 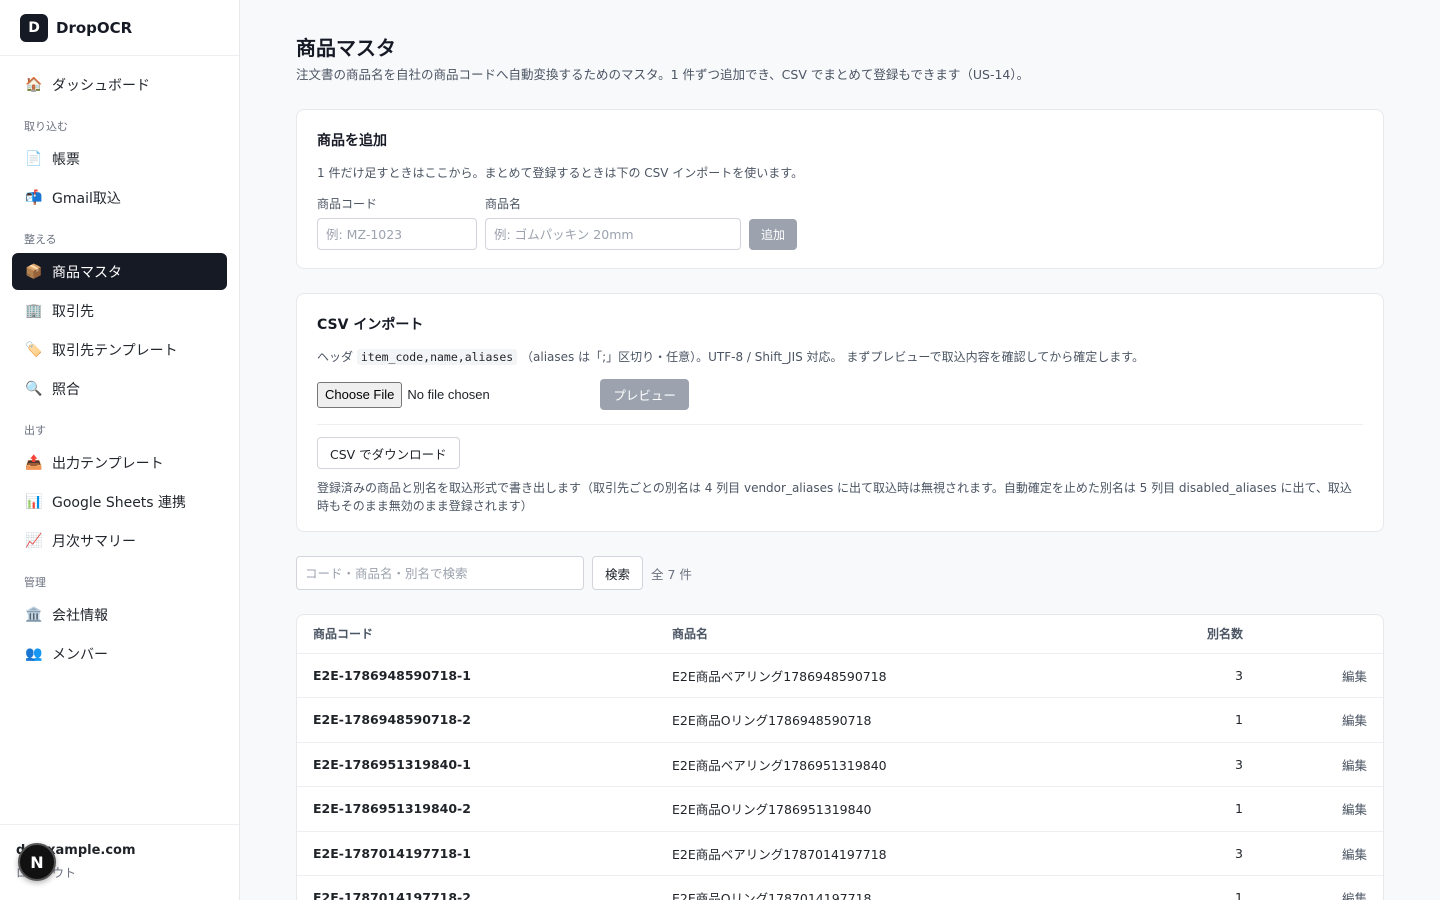 What do you see at coordinates (613, 234) in the screenshot?
I see `product-name-input` at bounding box center [613, 234].